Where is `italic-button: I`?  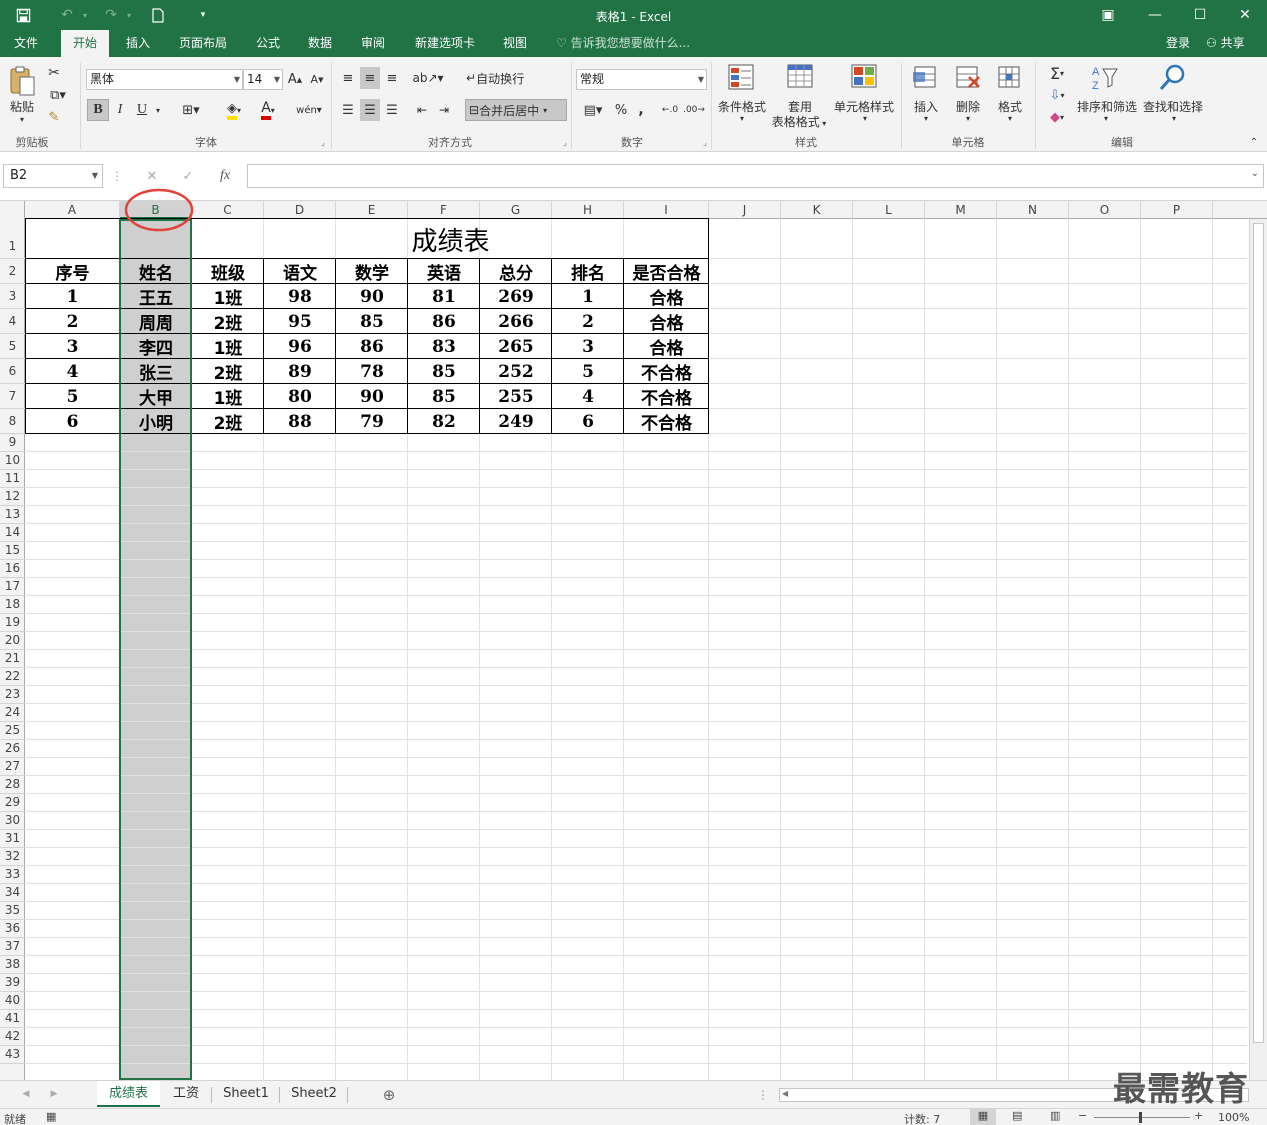
italic-button: I is located at coordinates (120, 110).